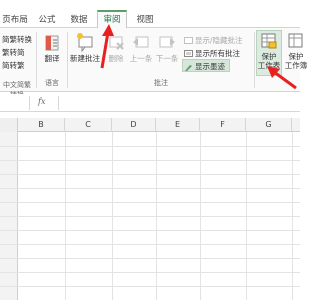  Describe the element at coordinates (282, 78) in the screenshot. I see `annotation-arrow-protect-sheet` at that location.